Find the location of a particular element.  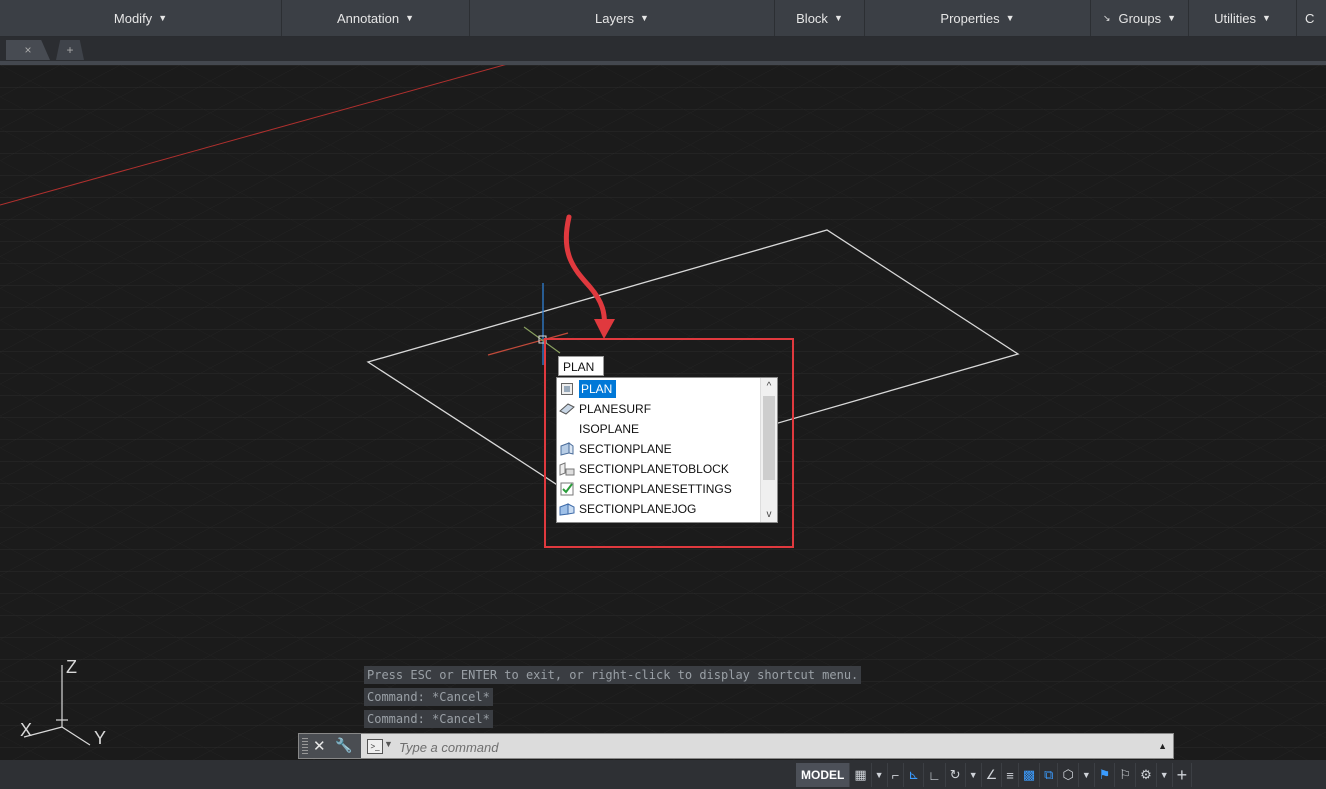

isodraft-icon: ∠ is located at coordinates (992, 775).